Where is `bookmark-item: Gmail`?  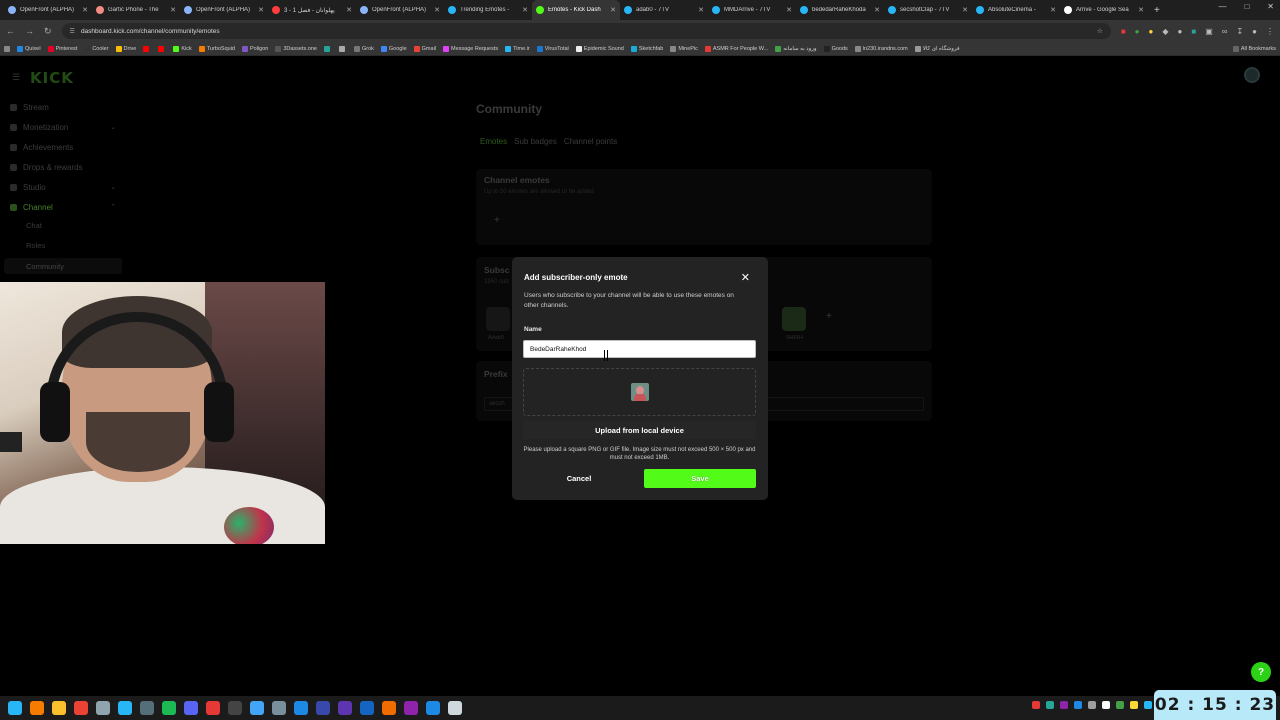 bookmark-item: Gmail is located at coordinates (424, 48).